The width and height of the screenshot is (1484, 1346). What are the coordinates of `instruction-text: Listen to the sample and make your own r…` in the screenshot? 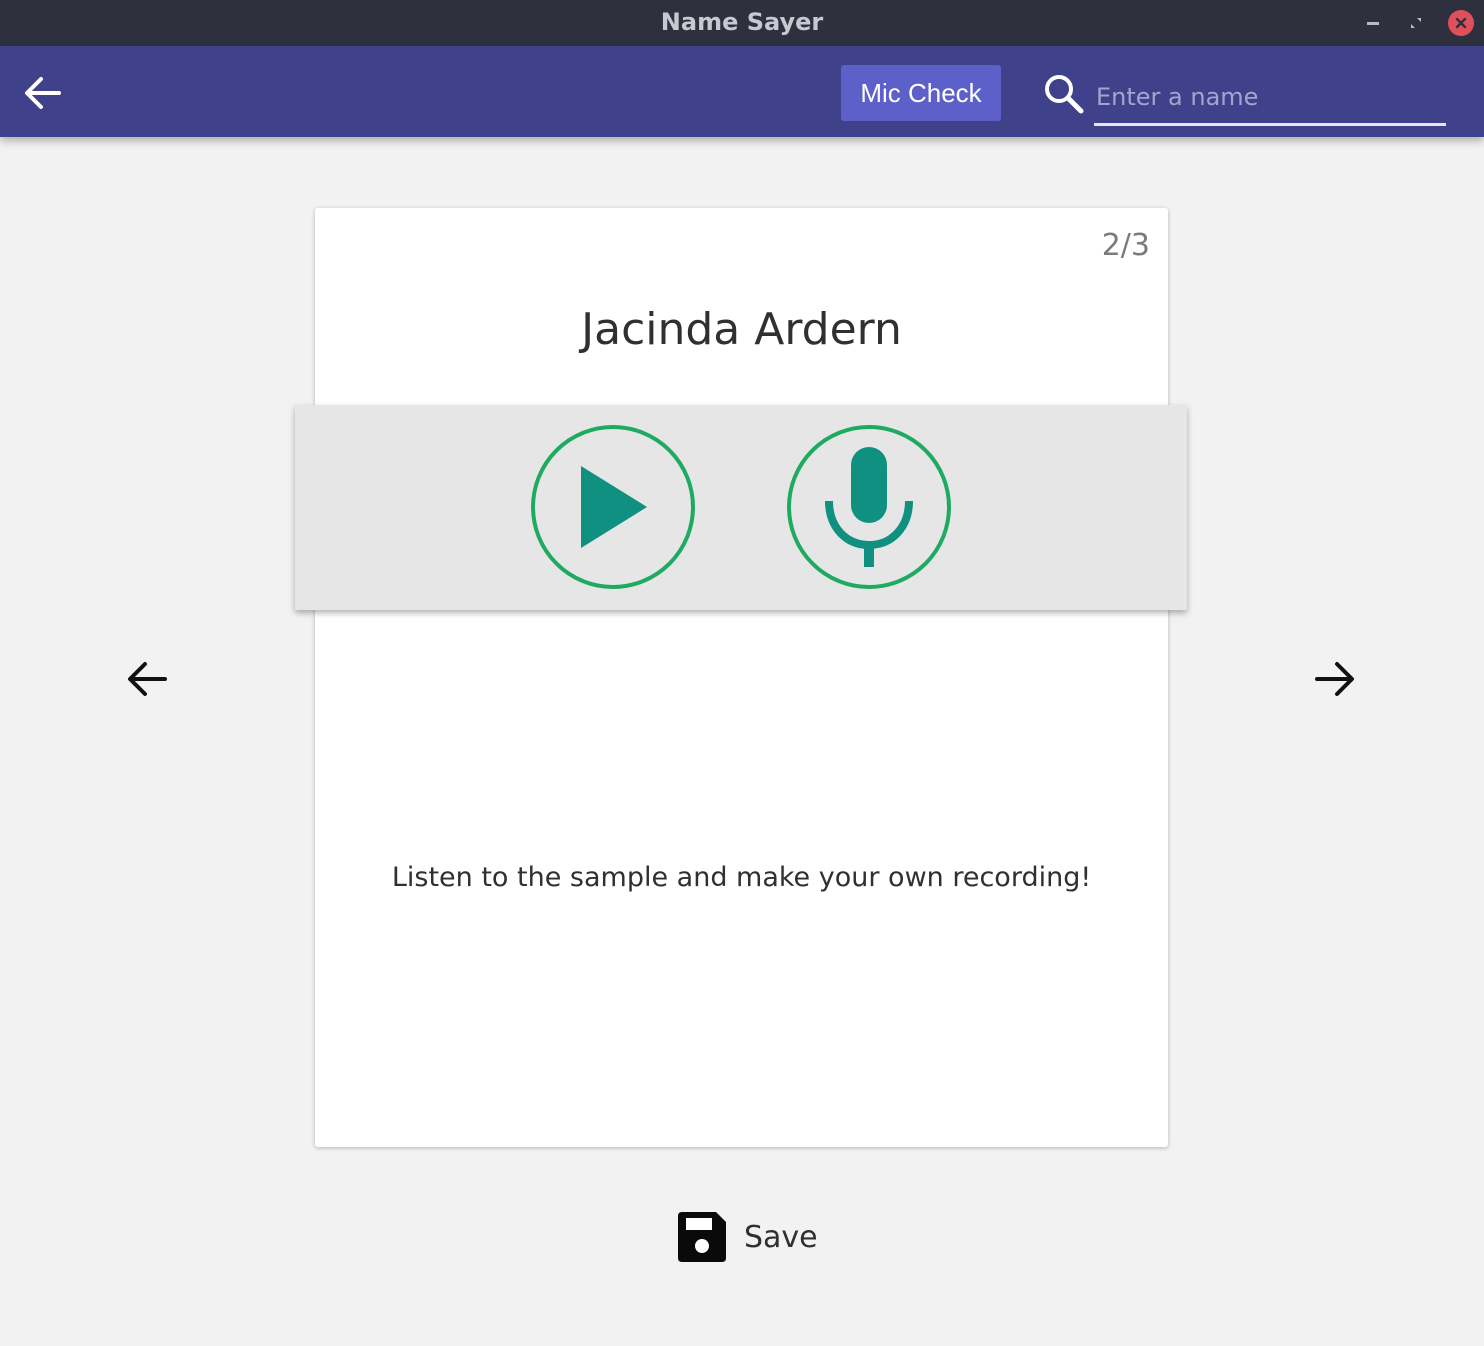 It's located at (741, 877).